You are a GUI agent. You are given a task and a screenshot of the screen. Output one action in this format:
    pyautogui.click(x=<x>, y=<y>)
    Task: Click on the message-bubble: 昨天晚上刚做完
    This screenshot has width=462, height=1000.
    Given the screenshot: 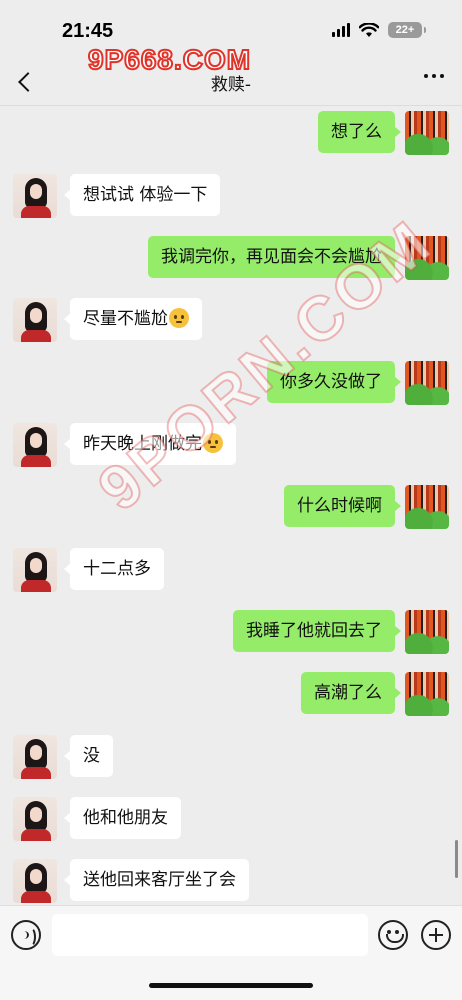 What is the action you would take?
    pyautogui.click(x=150, y=444)
    